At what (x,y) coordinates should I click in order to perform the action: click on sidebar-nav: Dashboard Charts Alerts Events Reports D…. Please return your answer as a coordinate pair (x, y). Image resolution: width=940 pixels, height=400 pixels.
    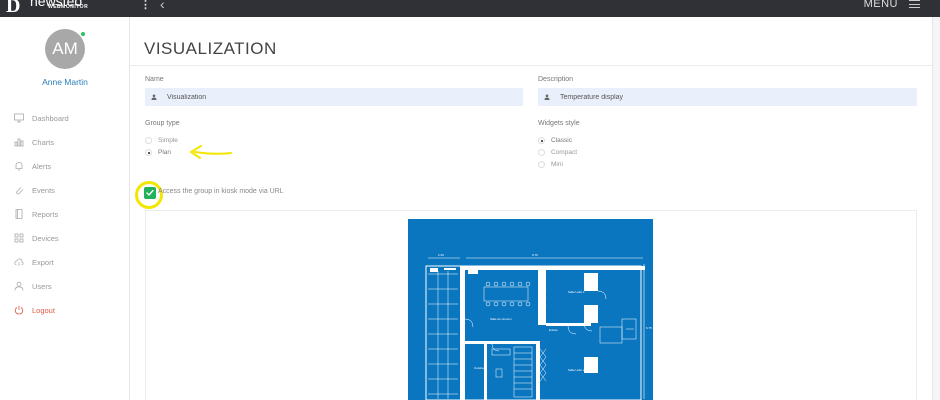
    Looking at the image, I should click on (65, 214).